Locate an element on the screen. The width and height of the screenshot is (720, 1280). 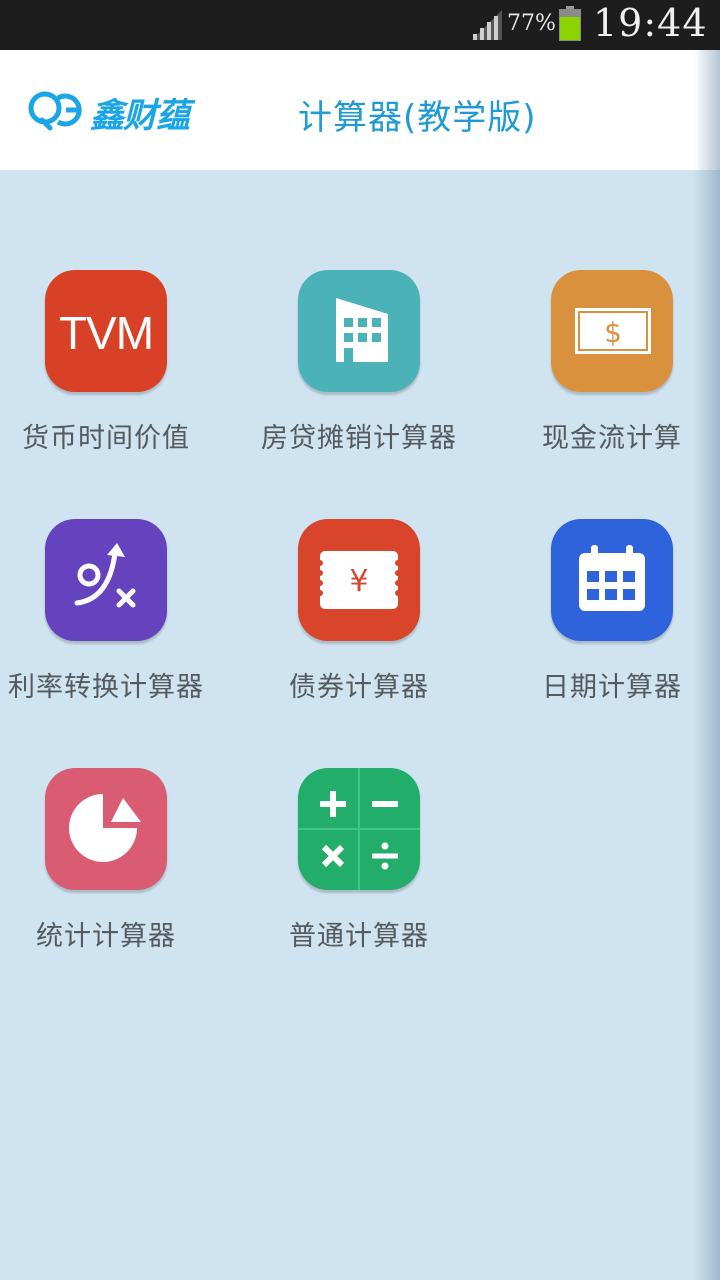
tile-statistics: 统计计算器 is located at coordinates (110, 873).